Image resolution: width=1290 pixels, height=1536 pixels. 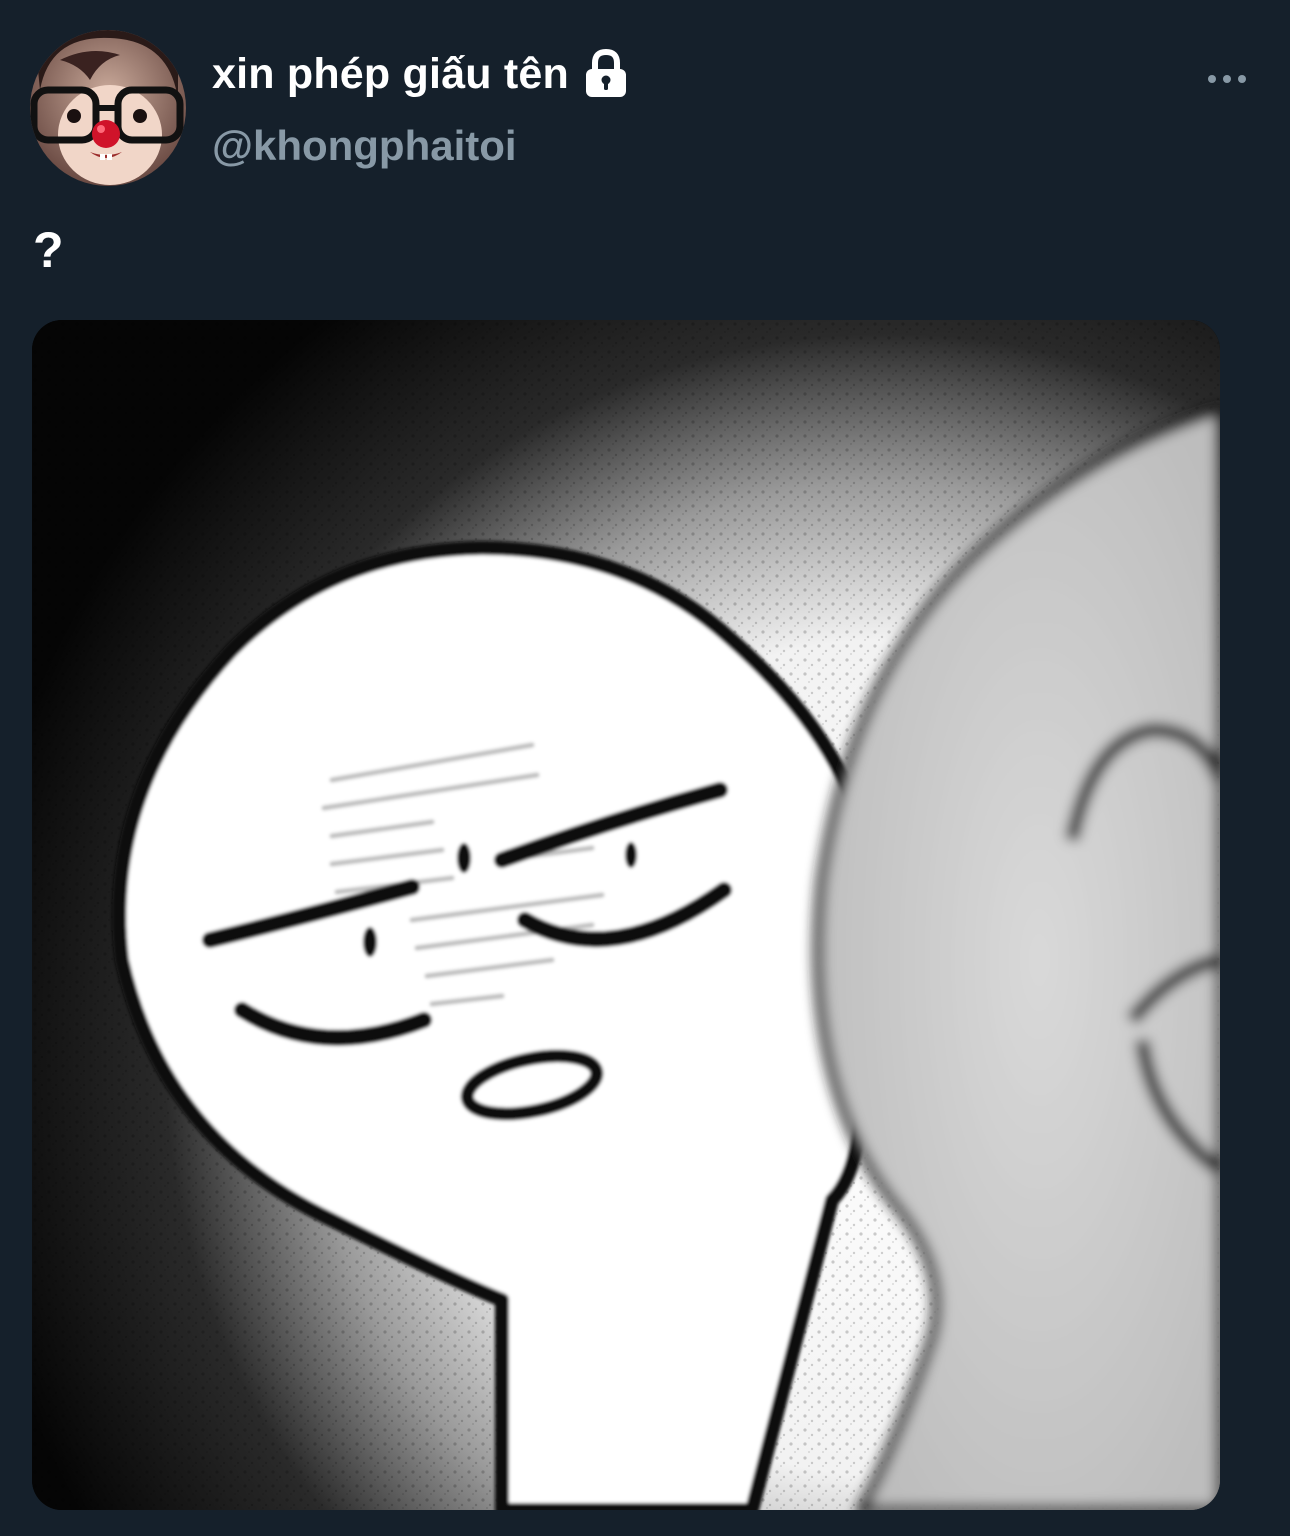 I want to click on author-name-row: xin phép giấu tên, so click(x=420, y=74).